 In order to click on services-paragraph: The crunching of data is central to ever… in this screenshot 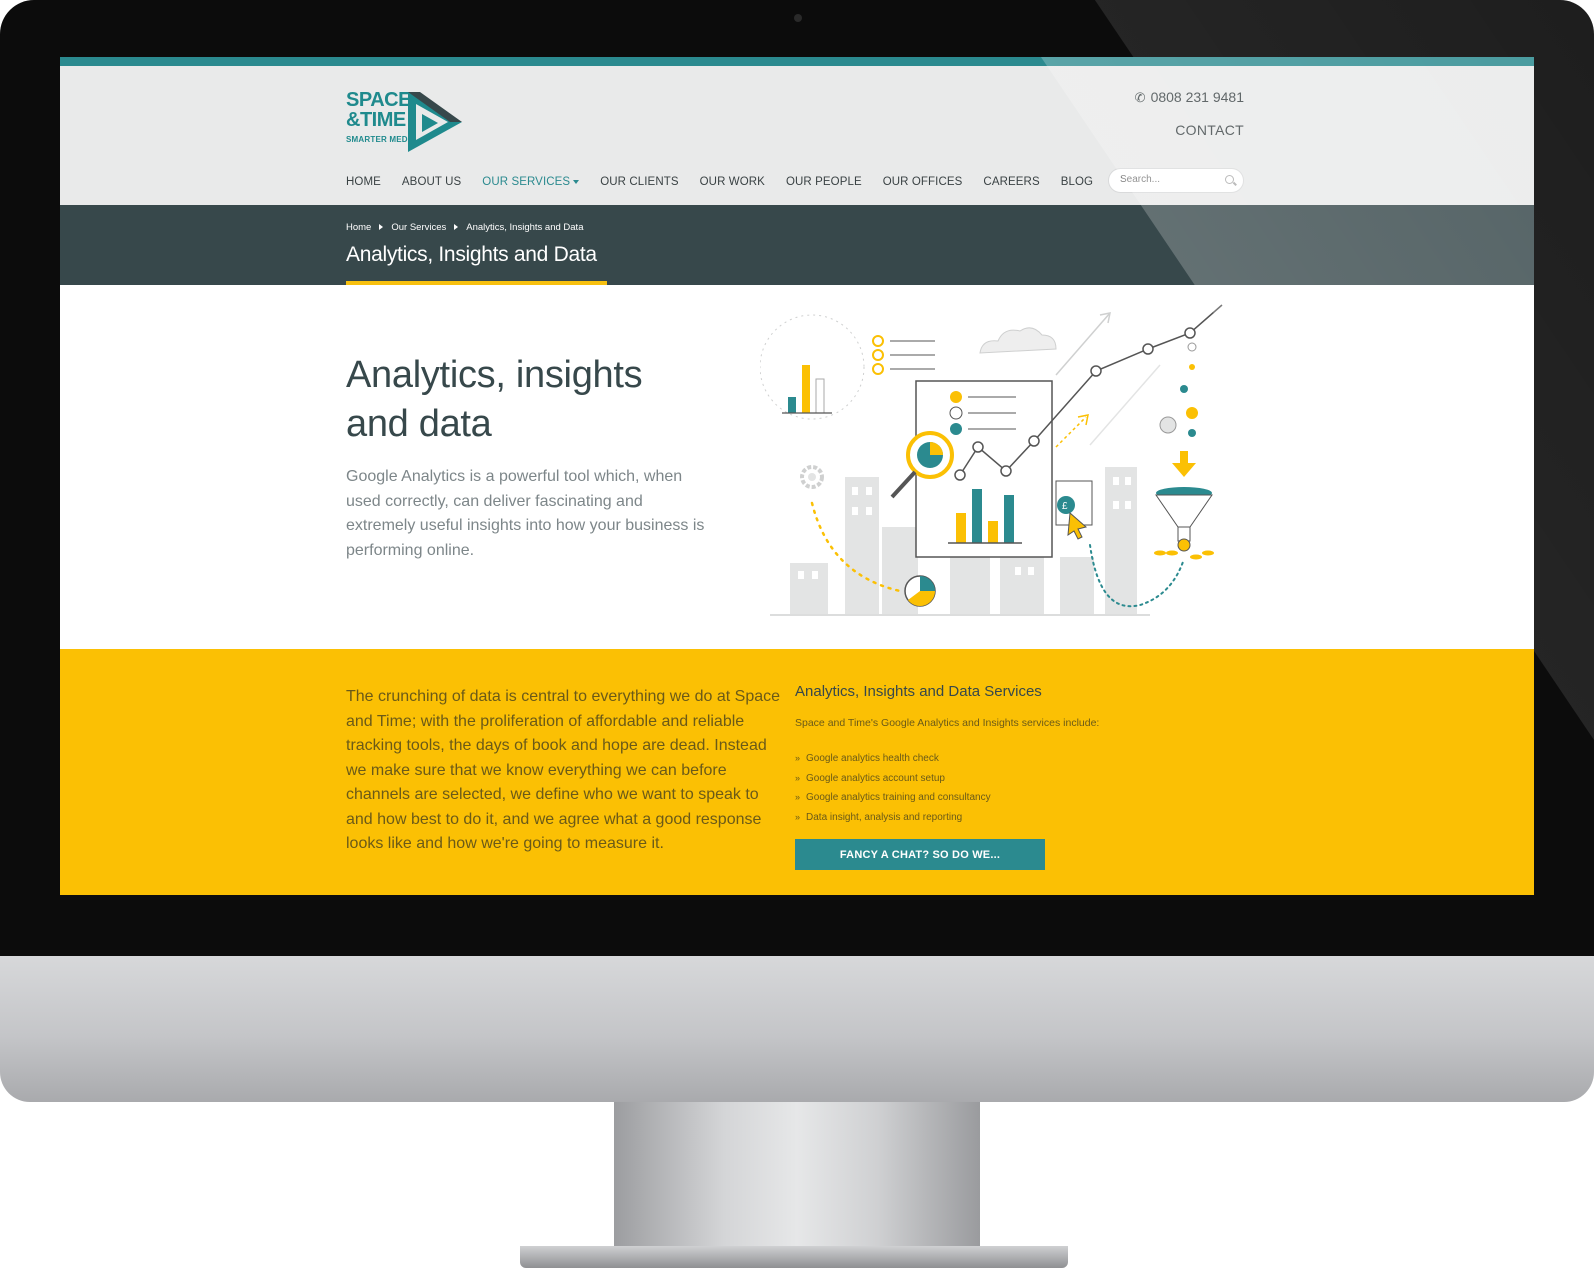, I will do `click(563, 770)`.